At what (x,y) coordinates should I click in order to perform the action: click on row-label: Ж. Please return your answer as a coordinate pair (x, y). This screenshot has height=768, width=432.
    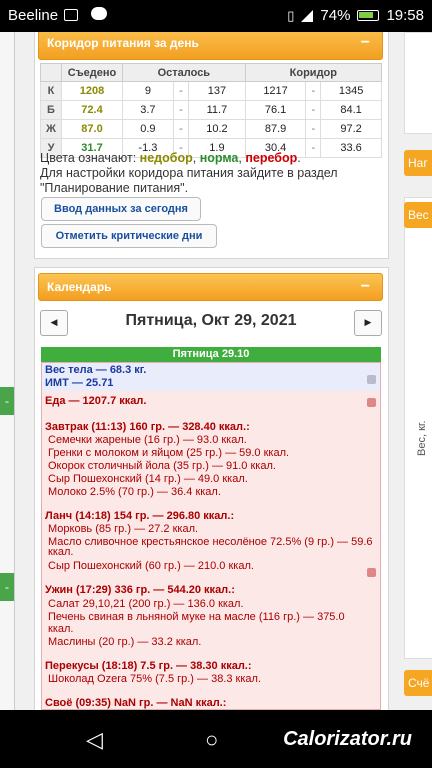
    Looking at the image, I should click on (51, 129).